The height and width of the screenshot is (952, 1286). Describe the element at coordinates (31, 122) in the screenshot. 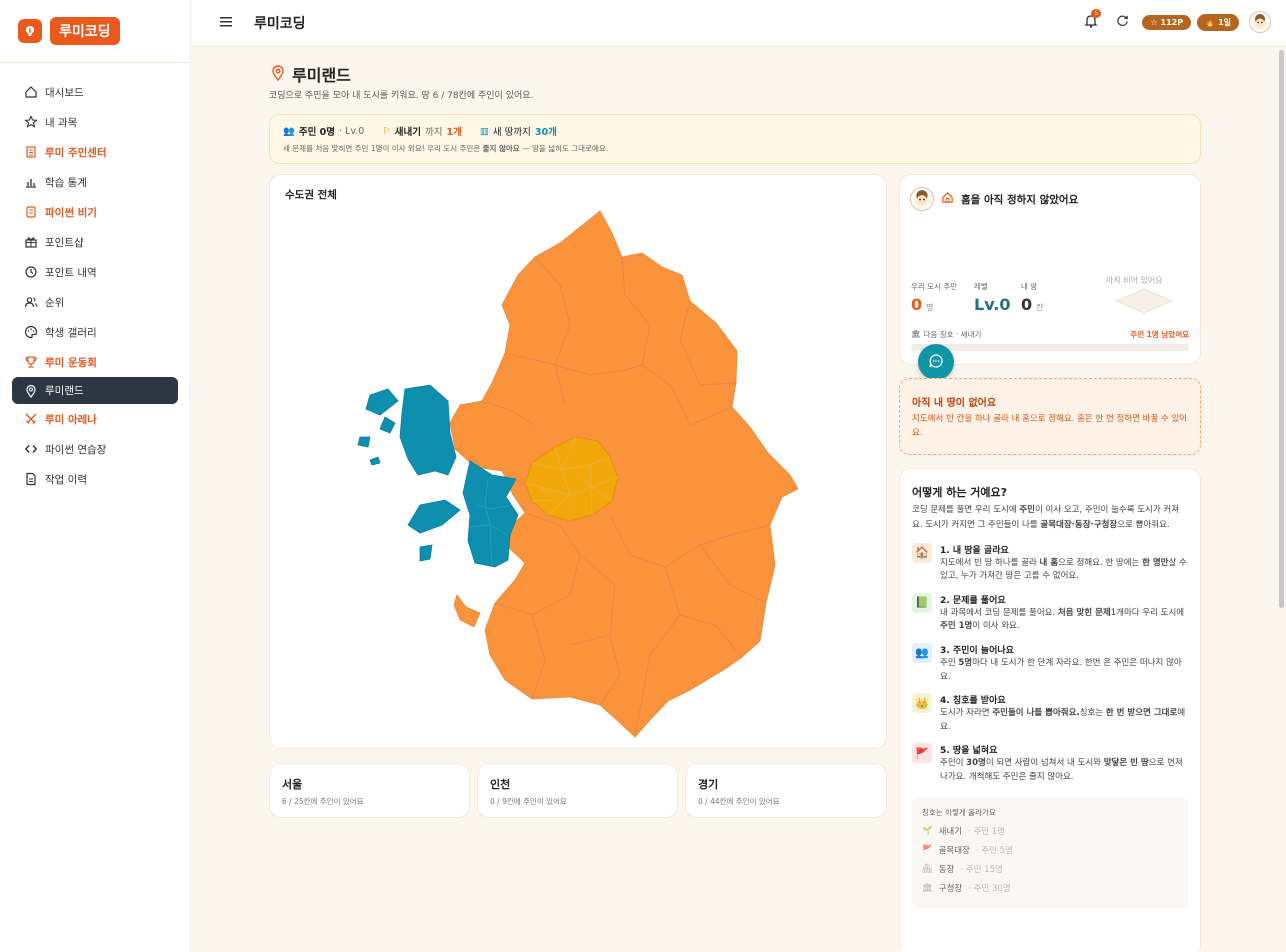

I see `star-icon` at that location.